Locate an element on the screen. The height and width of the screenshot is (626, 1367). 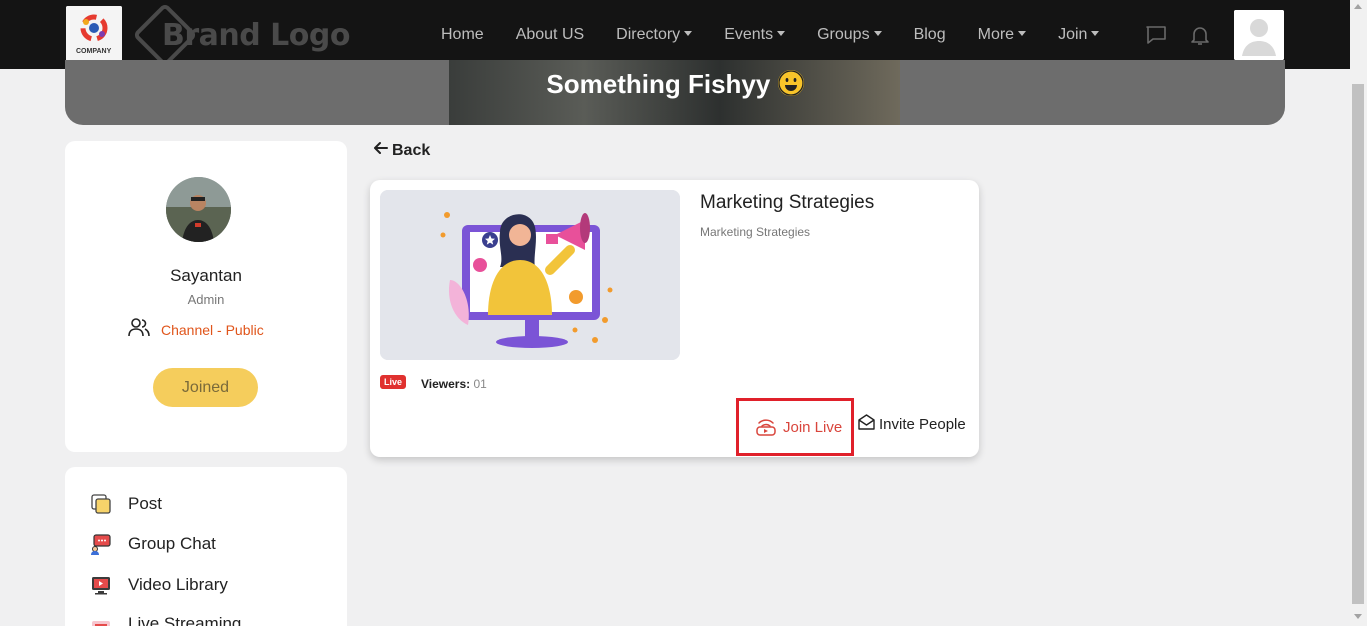
nav-events: Events is located at coordinates (755, 34).